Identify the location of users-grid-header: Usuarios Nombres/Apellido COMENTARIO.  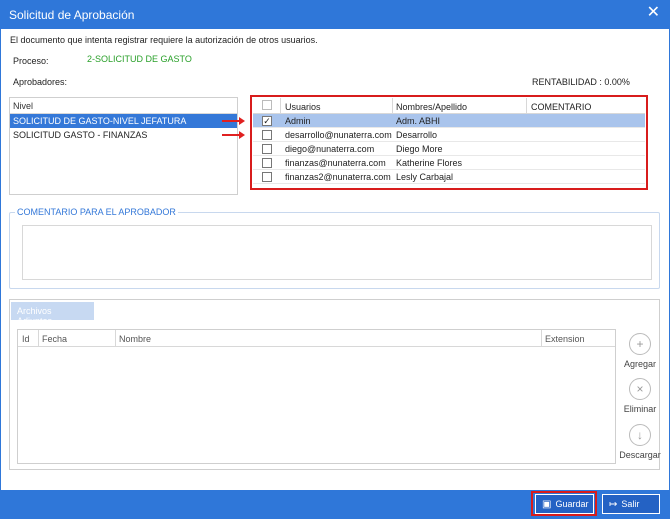
(449, 106).